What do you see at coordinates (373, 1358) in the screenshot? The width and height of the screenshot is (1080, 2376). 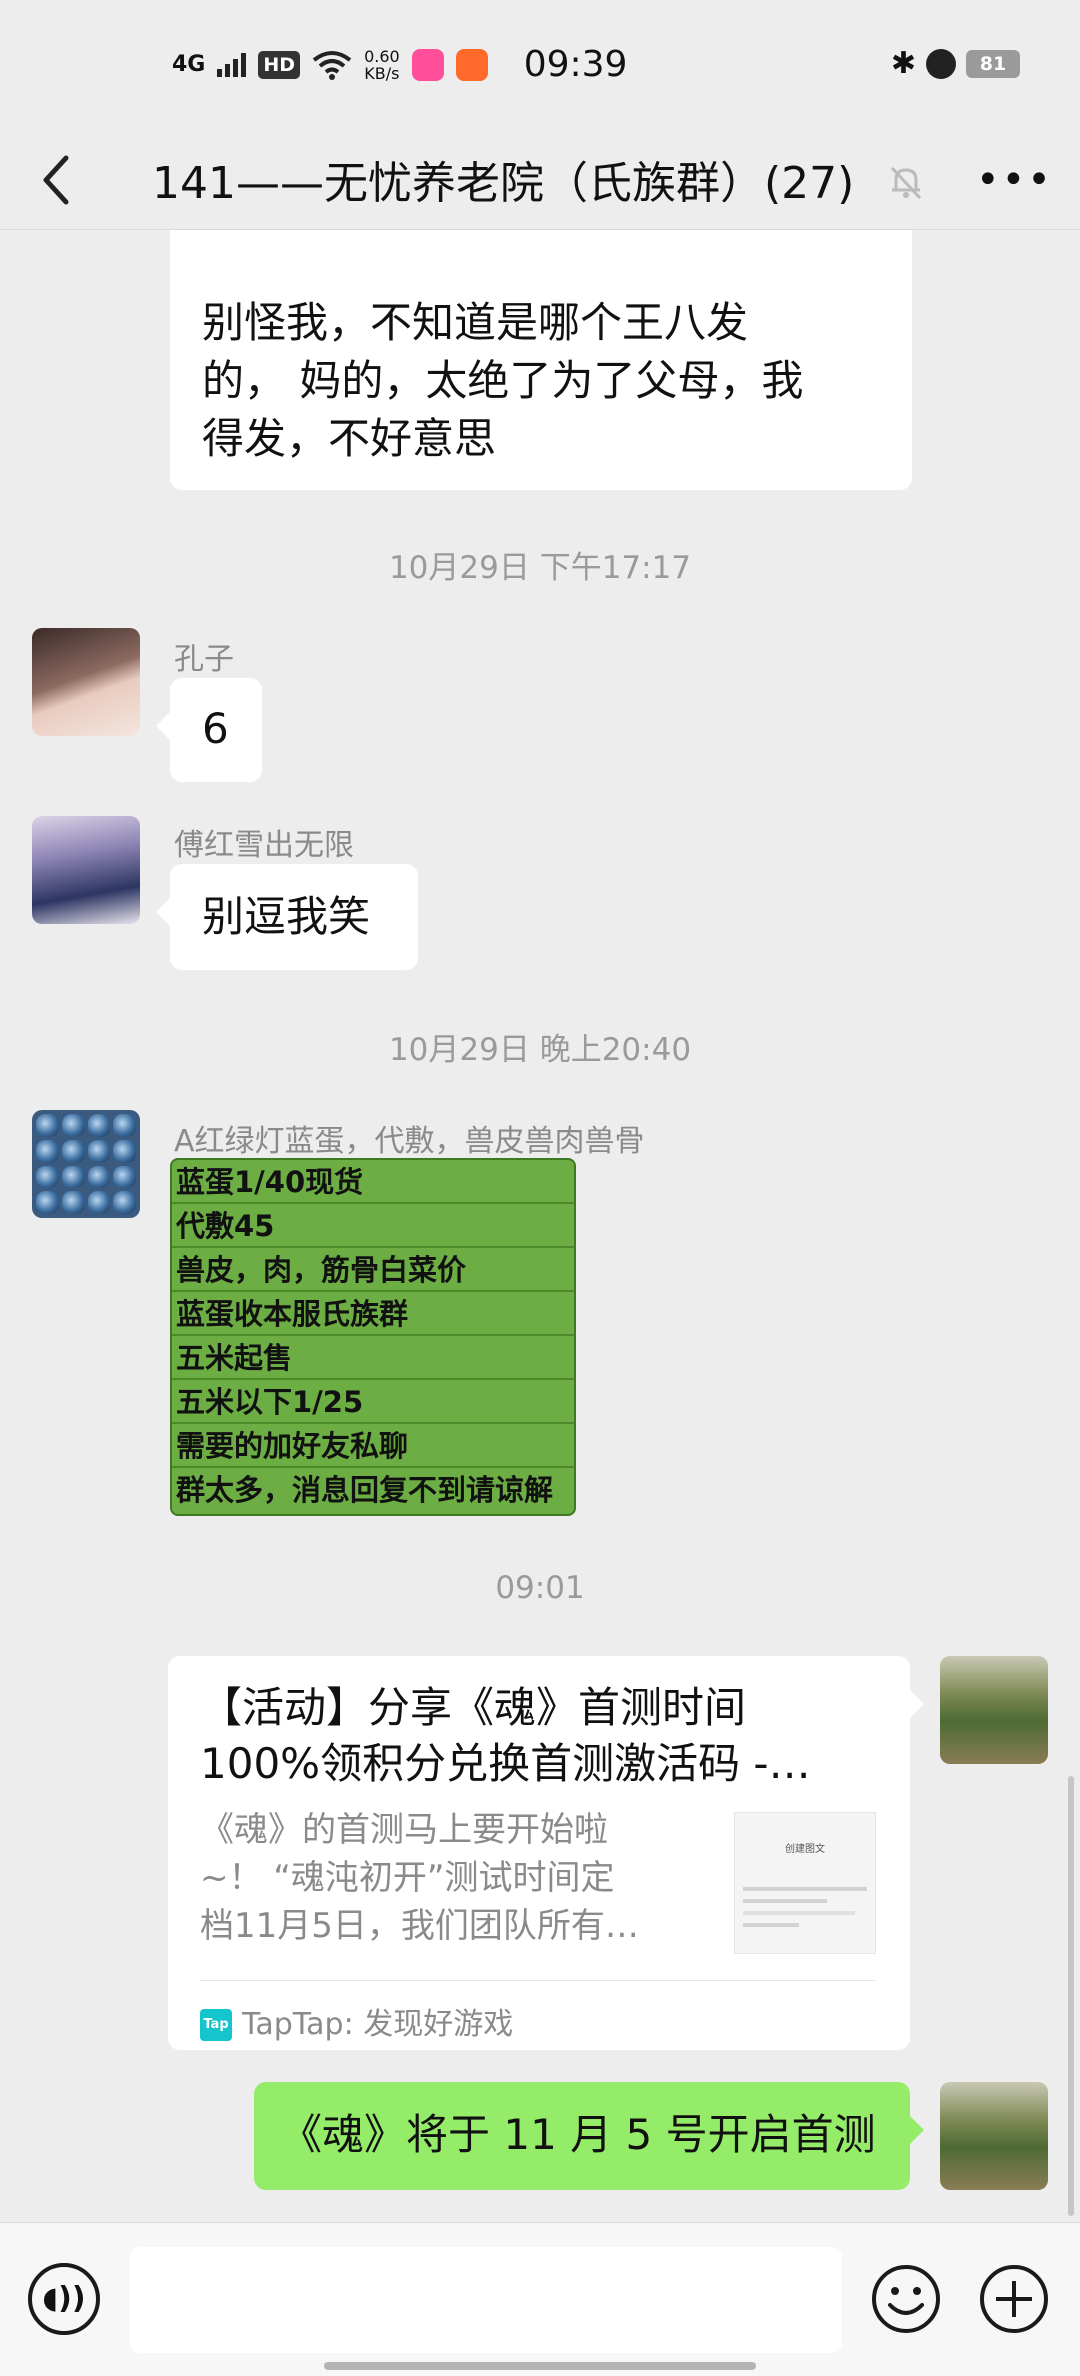 I see `image-text-line: 五米起售` at bounding box center [373, 1358].